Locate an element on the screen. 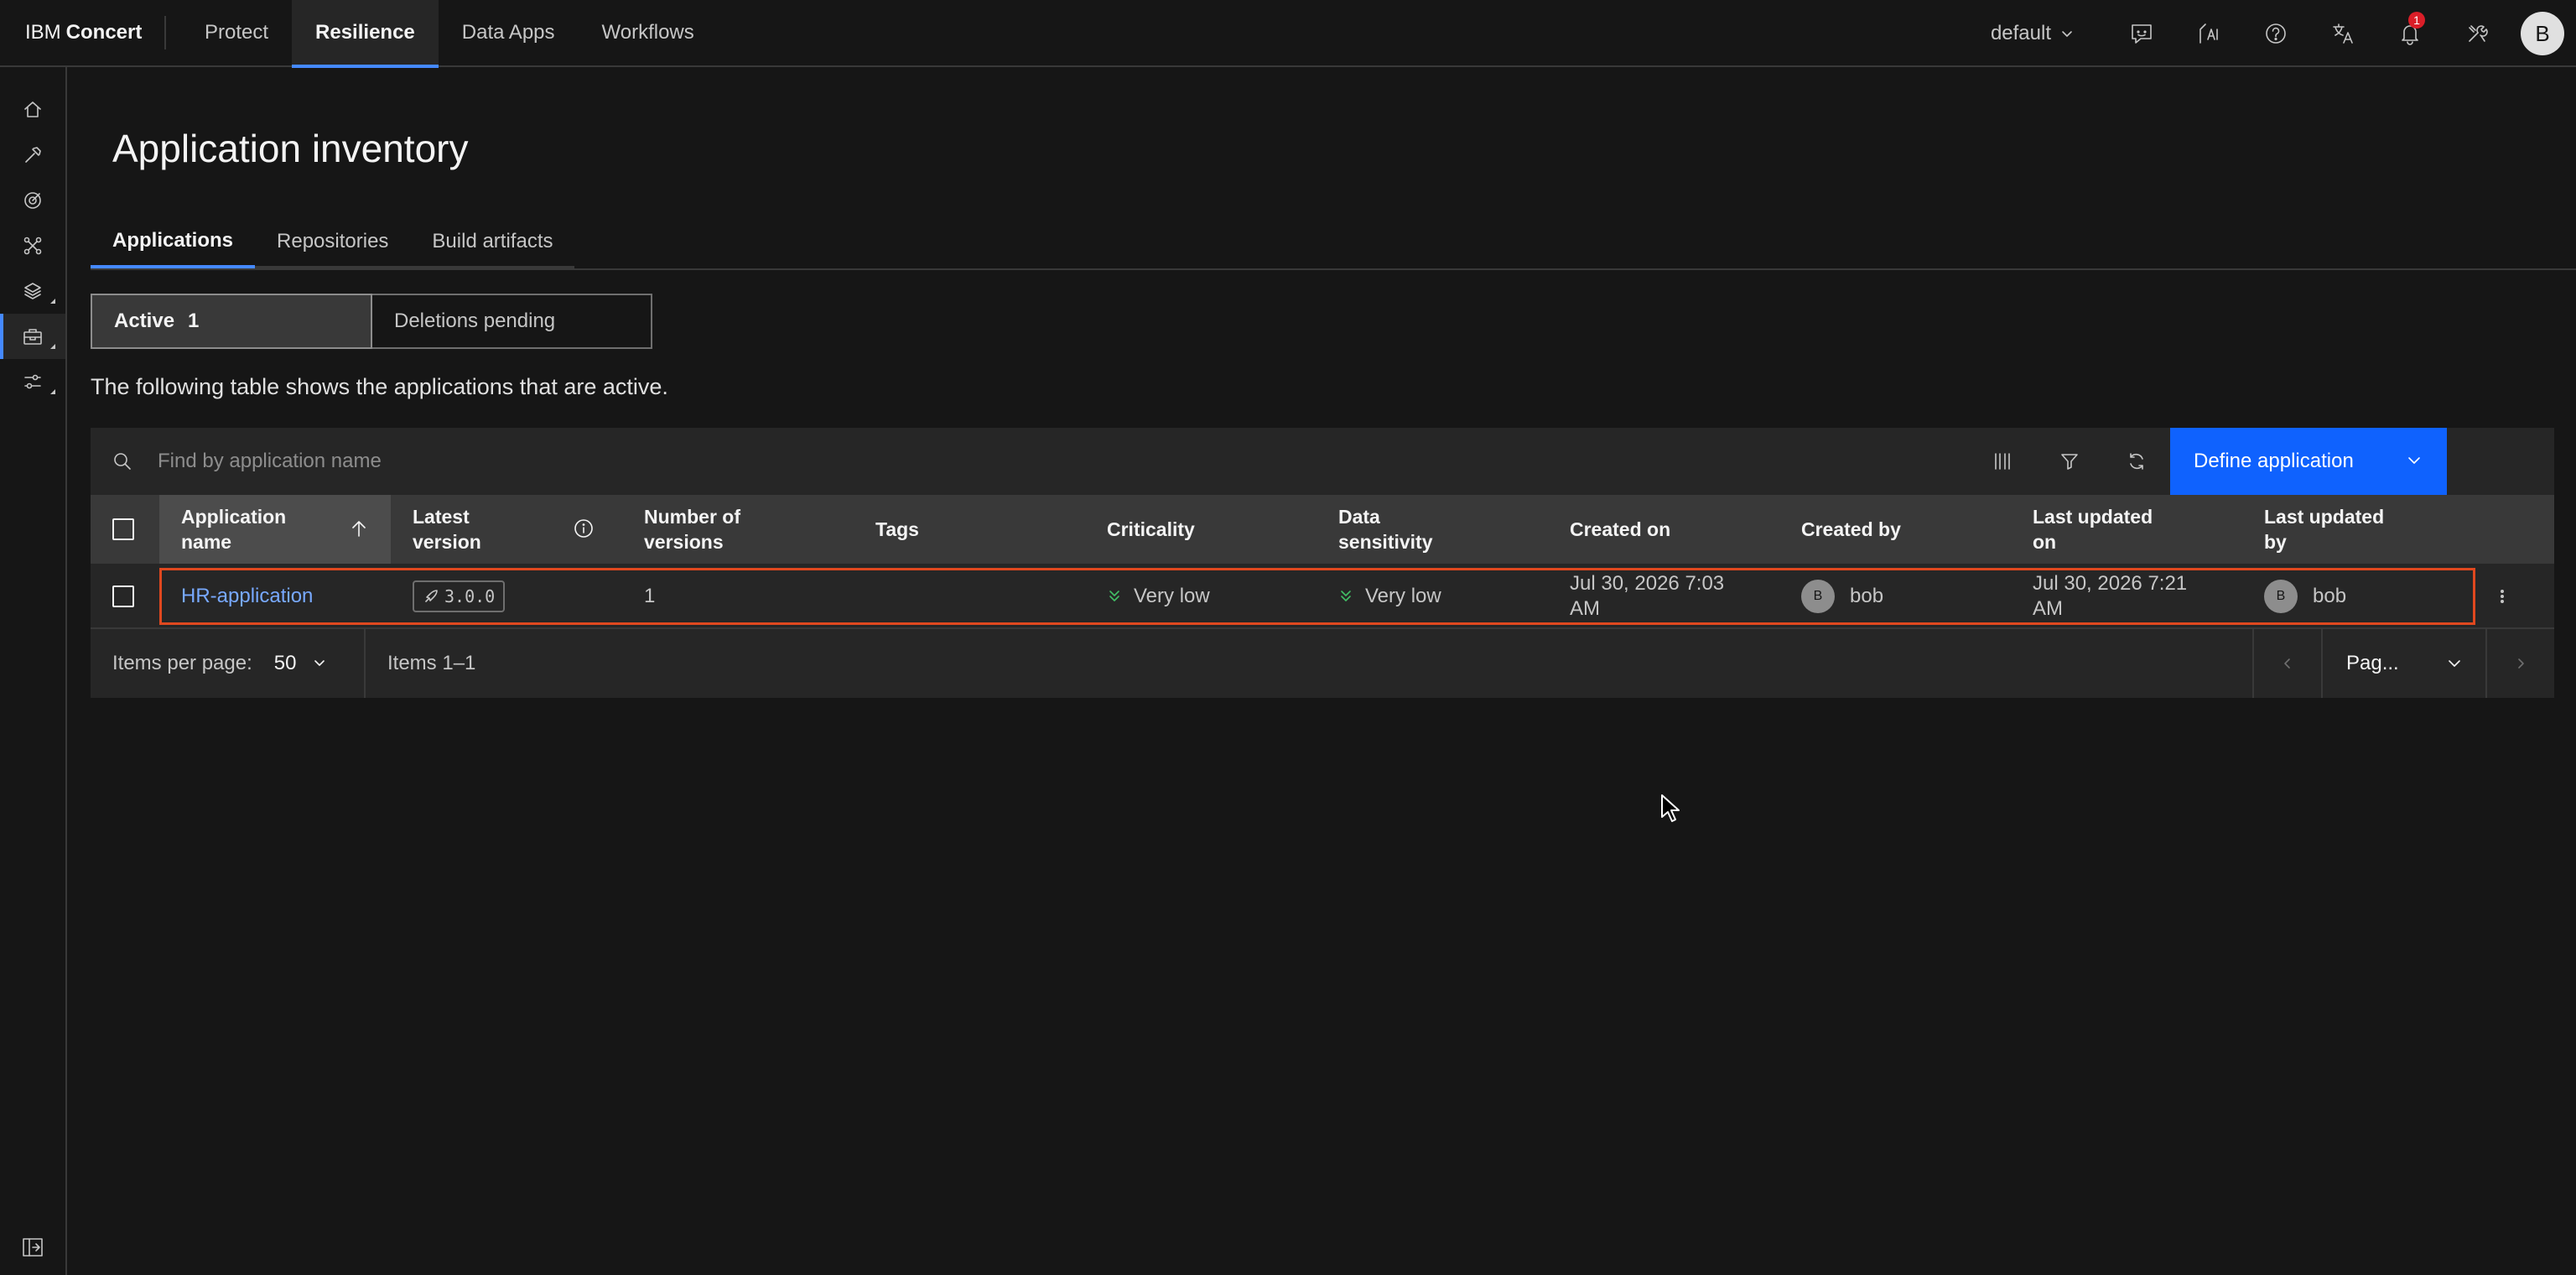  brand-prefix: IBM is located at coordinates (43, 32).